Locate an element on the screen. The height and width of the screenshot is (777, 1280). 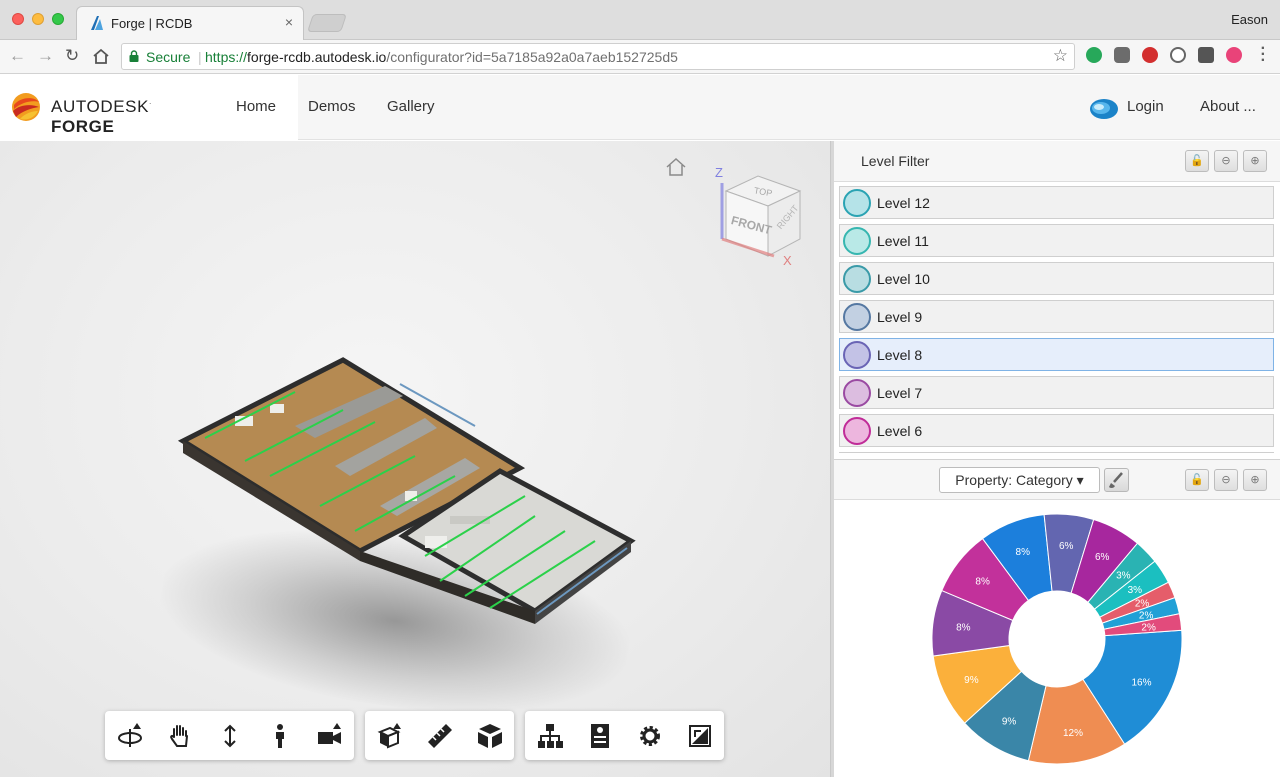
orbit-icon is located at coordinates (130, 736).